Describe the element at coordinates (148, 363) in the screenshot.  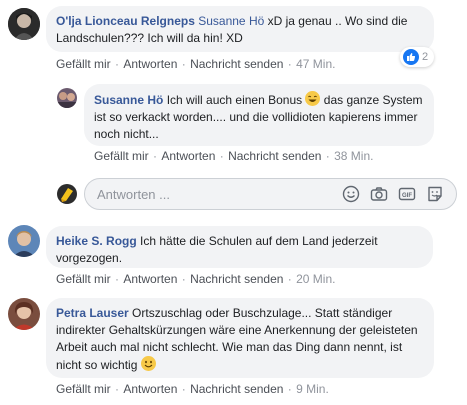
I see `smiling-emoji-icon` at that location.